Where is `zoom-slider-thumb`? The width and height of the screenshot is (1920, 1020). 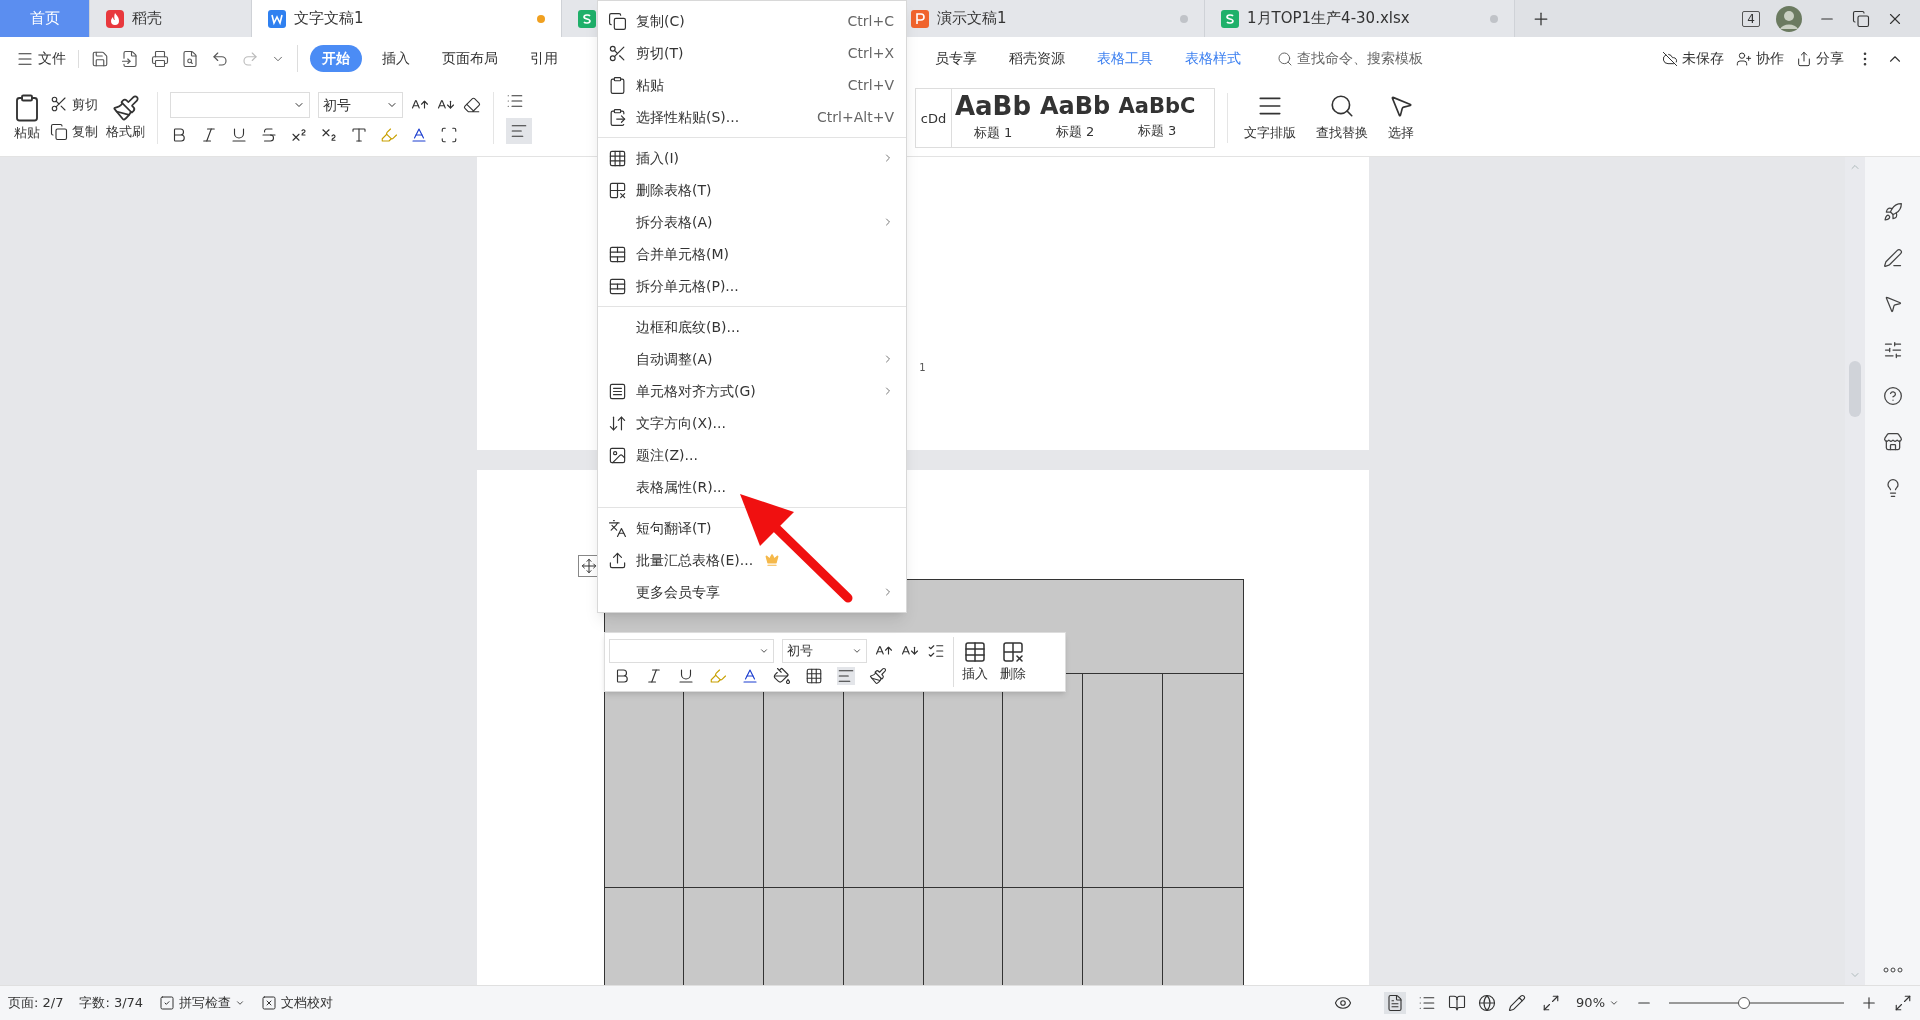
zoom-slider-thumb is located at coordinates (1744, 1003).